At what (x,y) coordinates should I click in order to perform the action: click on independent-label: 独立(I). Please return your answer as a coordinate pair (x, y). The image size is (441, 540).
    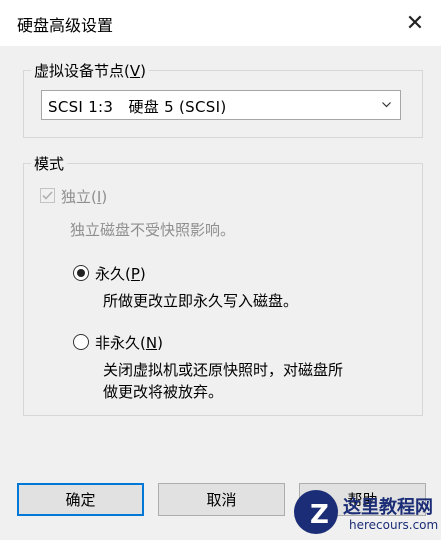
    Looking at the image, I should click on (84, 197).